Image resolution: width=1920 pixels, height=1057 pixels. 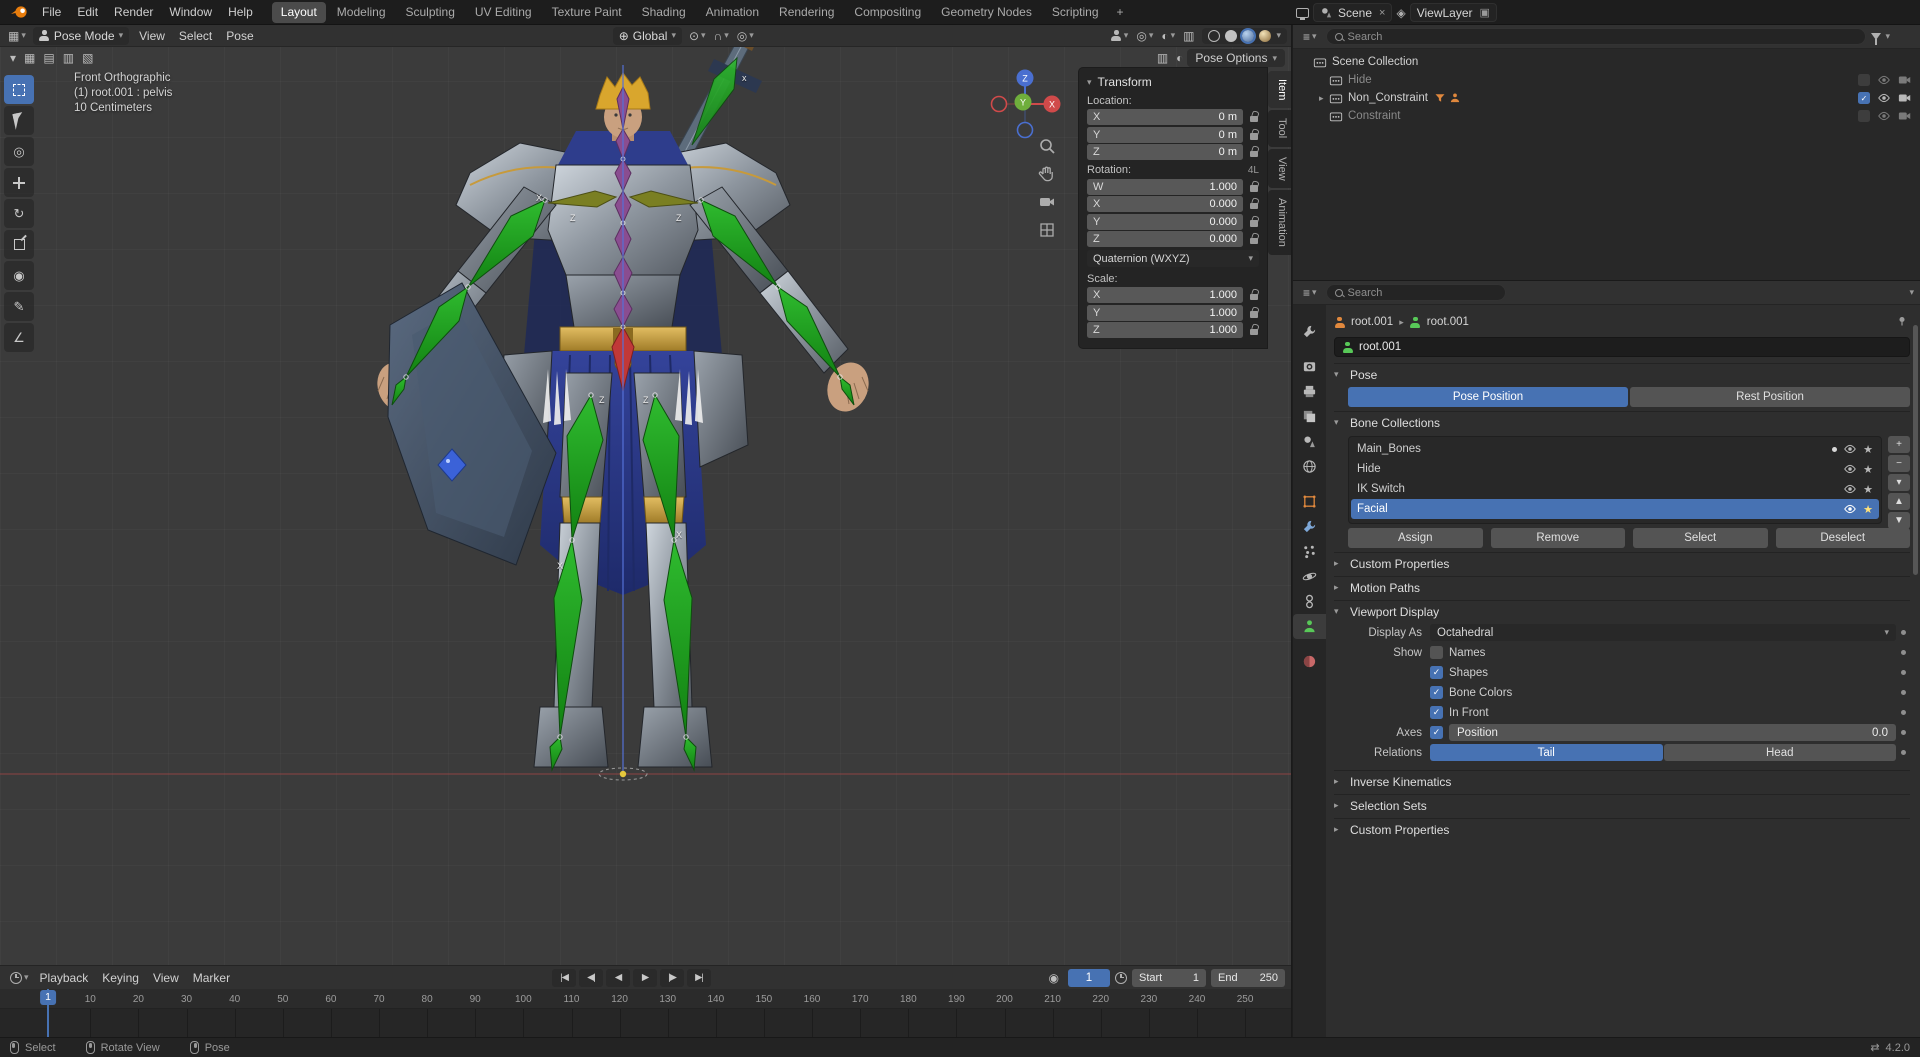 What do you see at coordinates (1615, 489) in the screenshot?
I see `bone-collection-row-ik-switch: IK Switch ★` at bounding box center [1615, 489].